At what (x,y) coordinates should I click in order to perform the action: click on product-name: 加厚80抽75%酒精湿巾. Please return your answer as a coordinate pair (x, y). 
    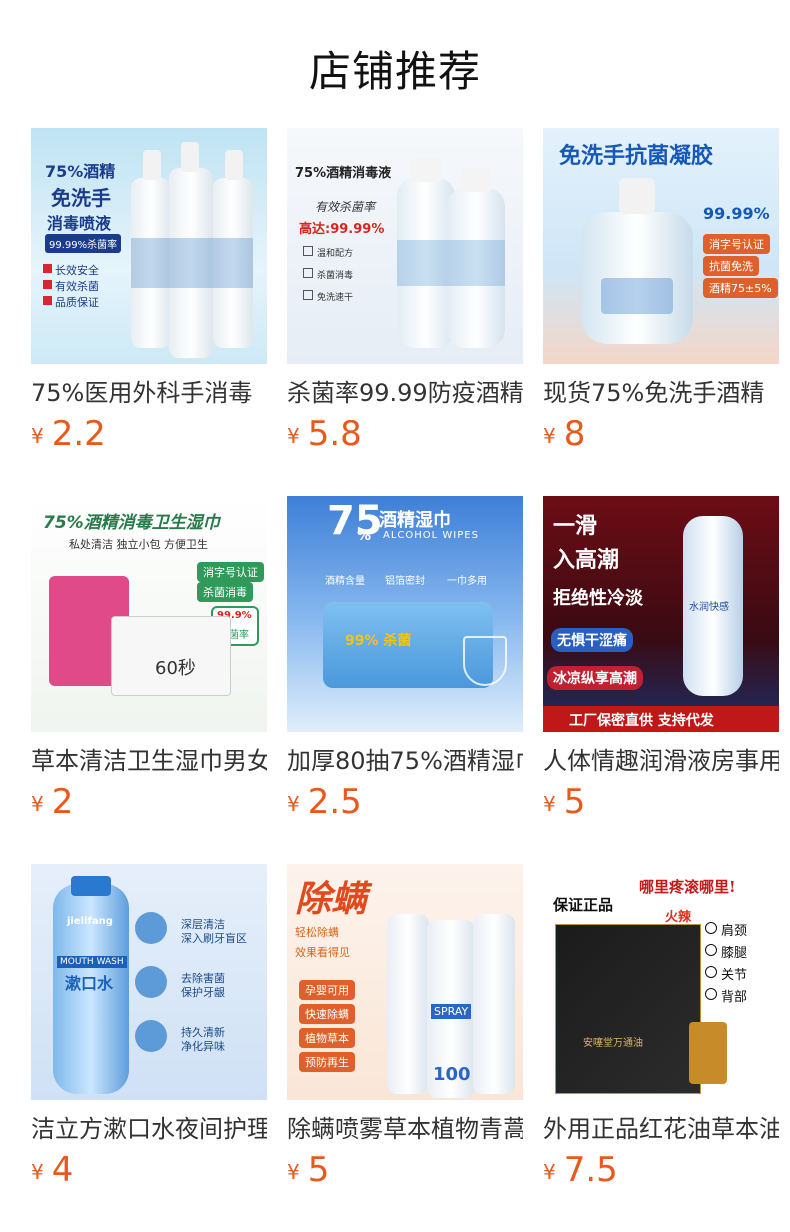
    Looking at the image, I should click on (405, 761).